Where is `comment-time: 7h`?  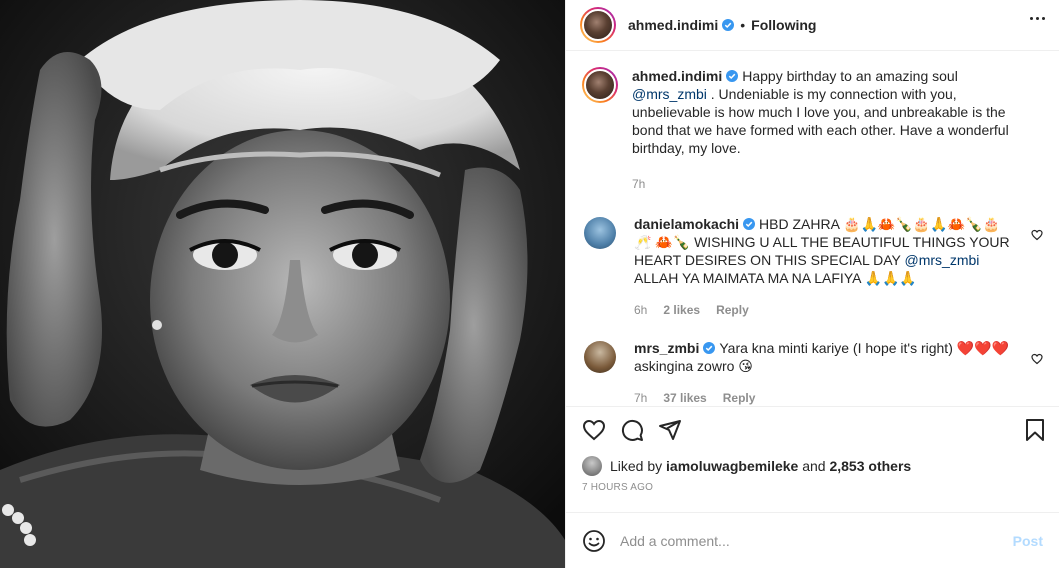 comment-time: 7h is located at coordinates (640, 397).